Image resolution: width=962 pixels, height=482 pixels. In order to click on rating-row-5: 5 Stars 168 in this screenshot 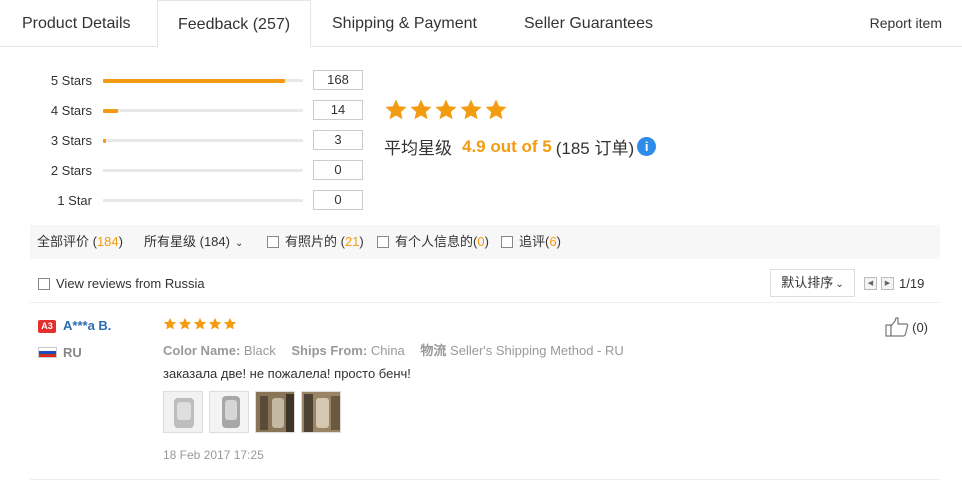, I will do `click(201, 83)`.